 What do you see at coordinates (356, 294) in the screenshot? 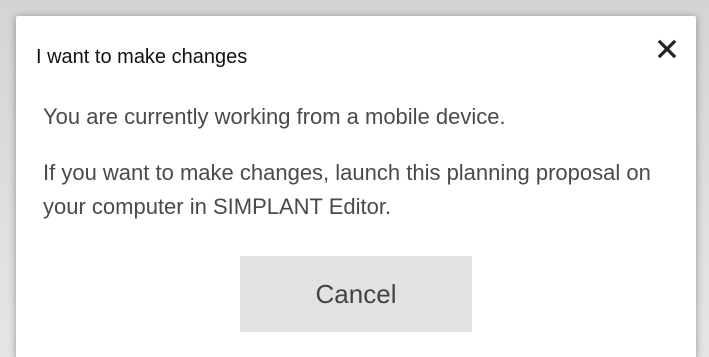
I see `cancel-button: Cancel` at bounding box center [356, 294].